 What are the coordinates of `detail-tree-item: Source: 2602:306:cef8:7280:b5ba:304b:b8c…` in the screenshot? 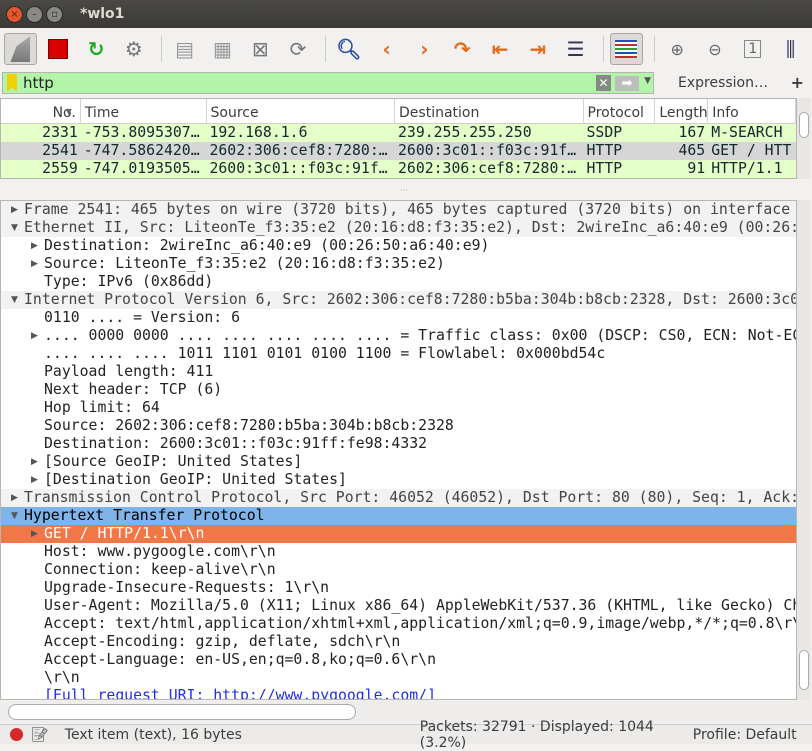 It's located at (398, 426).